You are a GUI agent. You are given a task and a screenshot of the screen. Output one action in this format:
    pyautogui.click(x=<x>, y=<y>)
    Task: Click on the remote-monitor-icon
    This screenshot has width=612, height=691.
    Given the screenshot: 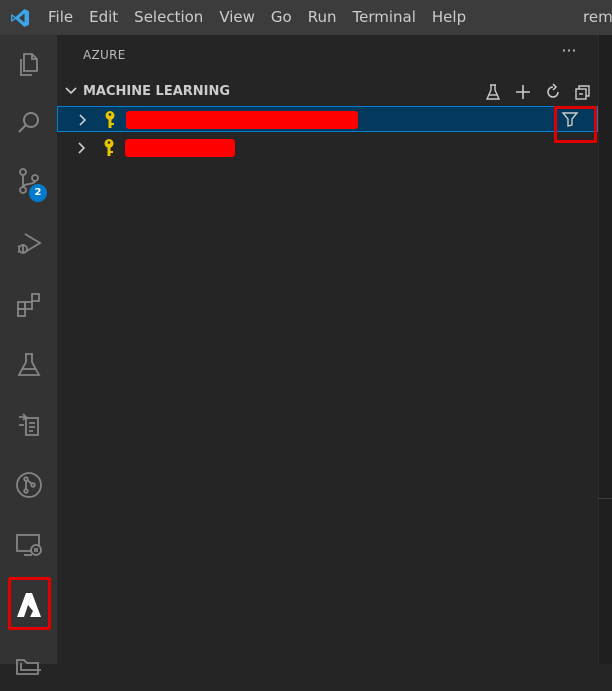 What is the action you would take?
    pyautogui.click(x=28, y=545)
    